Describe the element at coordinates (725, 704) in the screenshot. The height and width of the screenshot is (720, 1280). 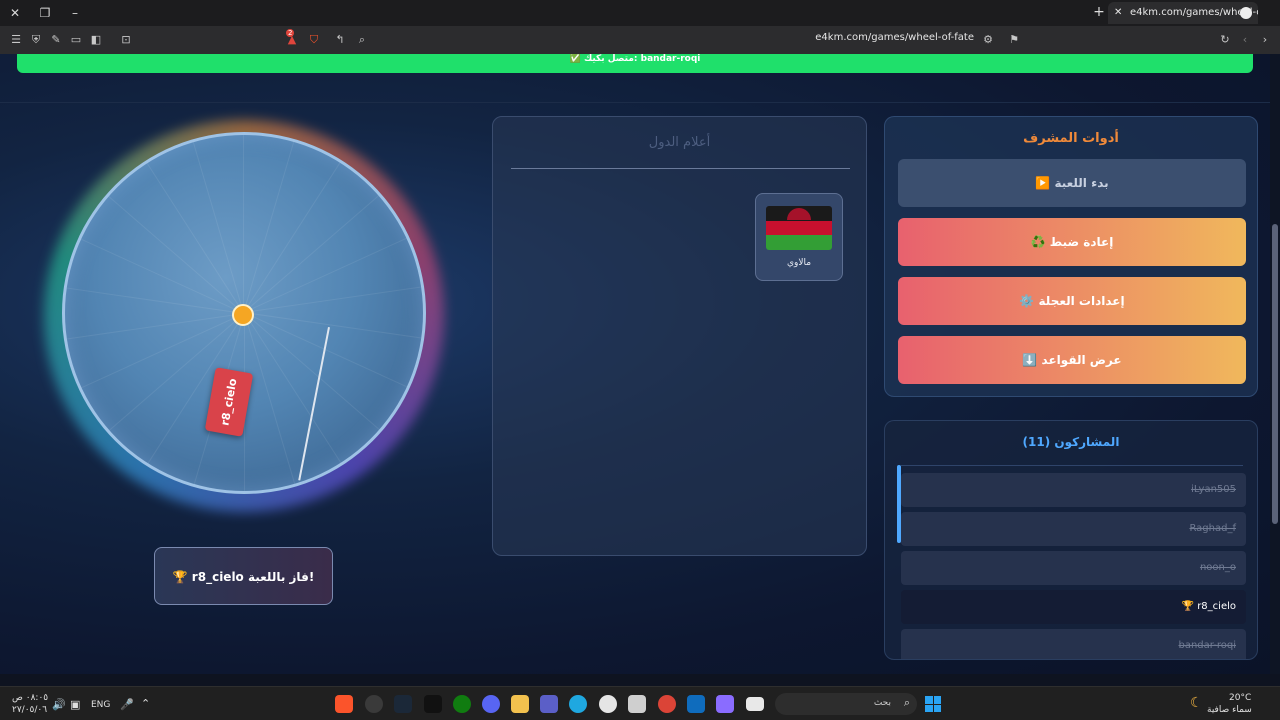
I see `copilot-app-icon` at that location.